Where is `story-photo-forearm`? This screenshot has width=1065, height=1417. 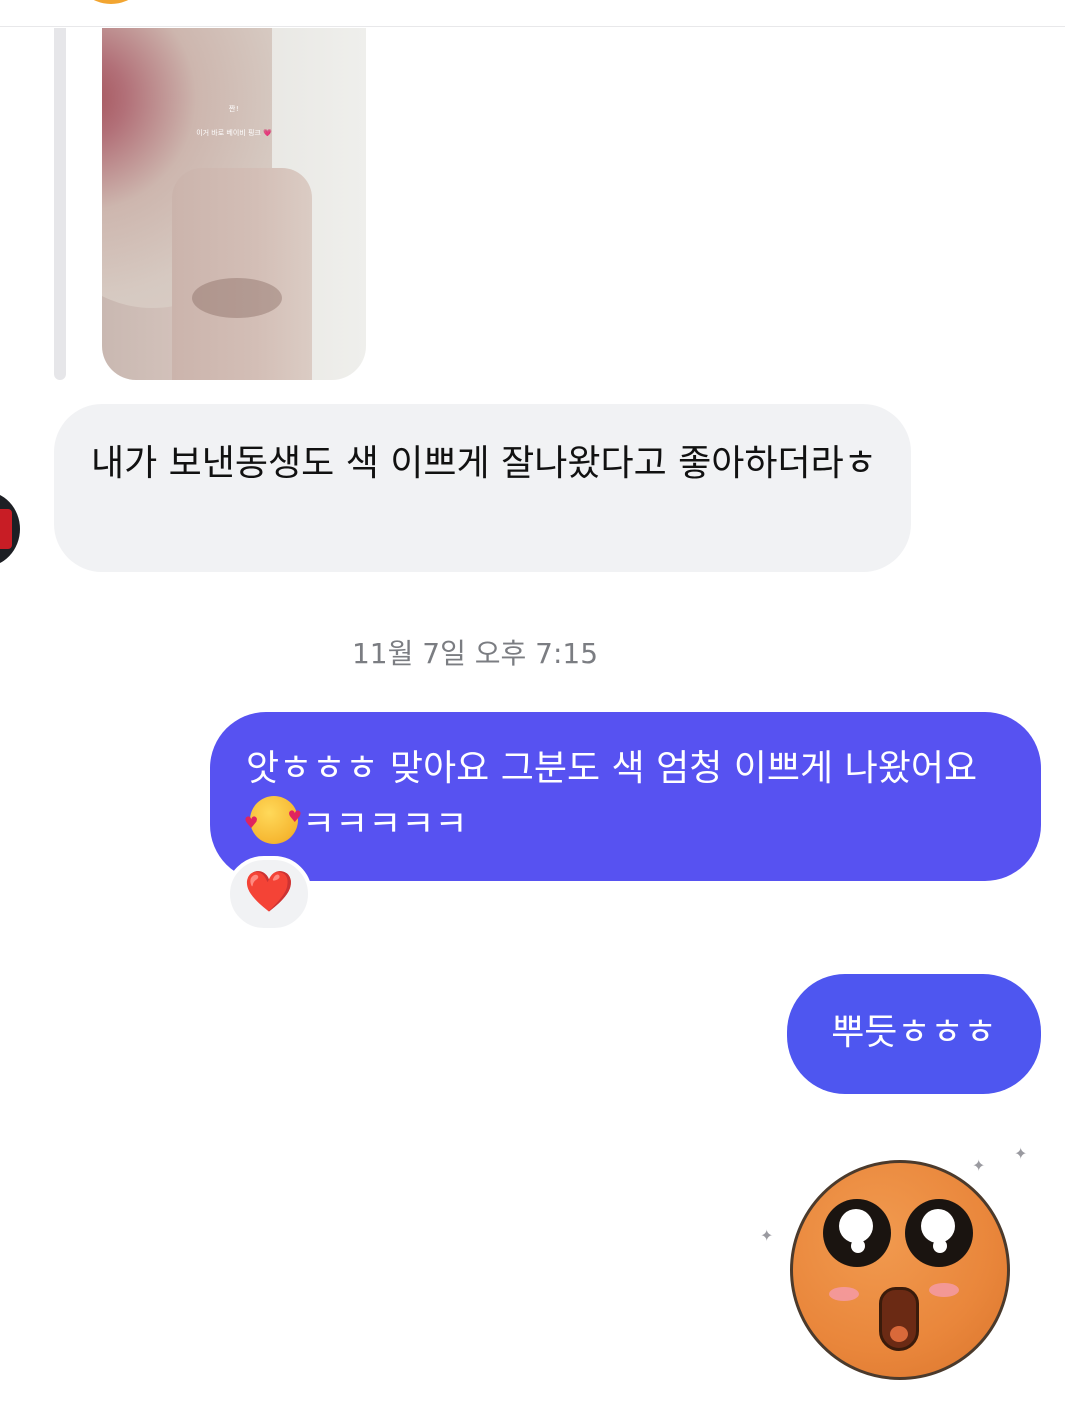 story-photo-forearm is located at coordinates (242, 274).